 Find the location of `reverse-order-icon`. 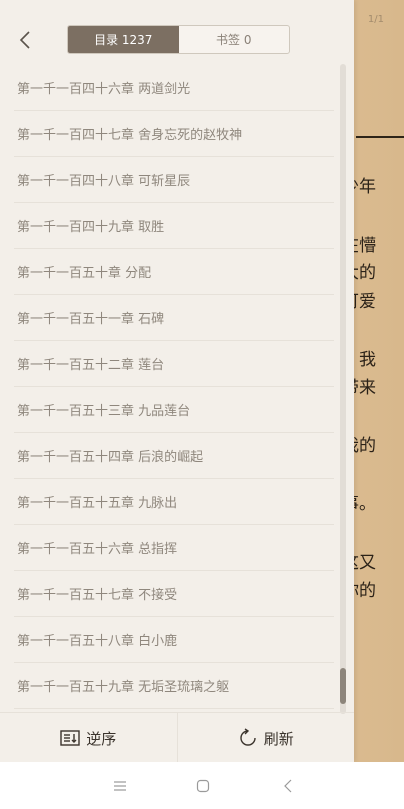

reverse-order-icon is located at coordinates (70, 738).